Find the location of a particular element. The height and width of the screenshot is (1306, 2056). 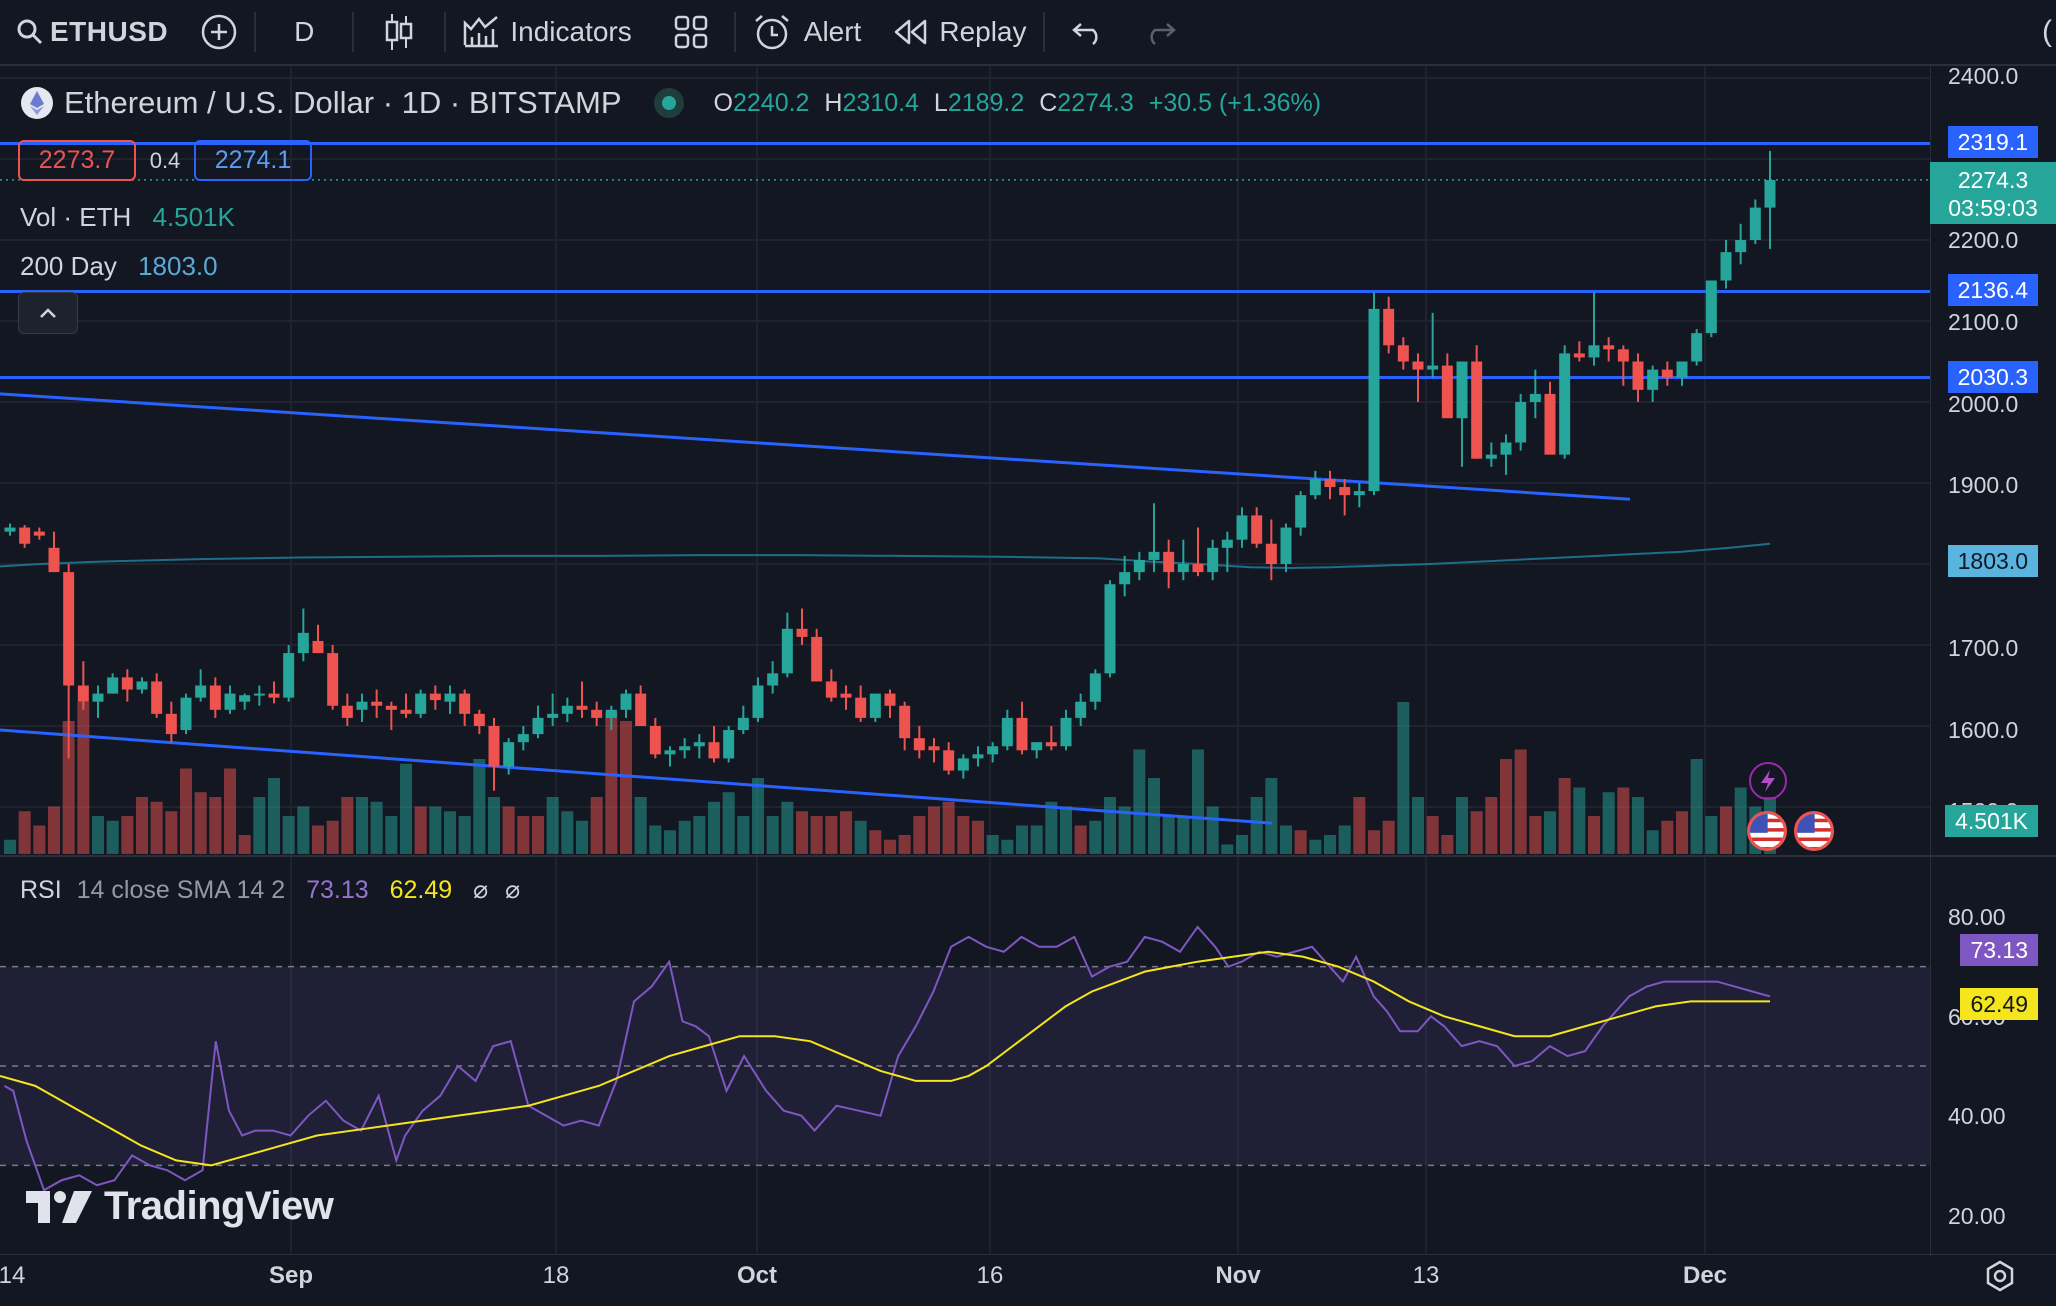

change-value: +30.5 (+1.36%) is located at coordinates (1235, 102).